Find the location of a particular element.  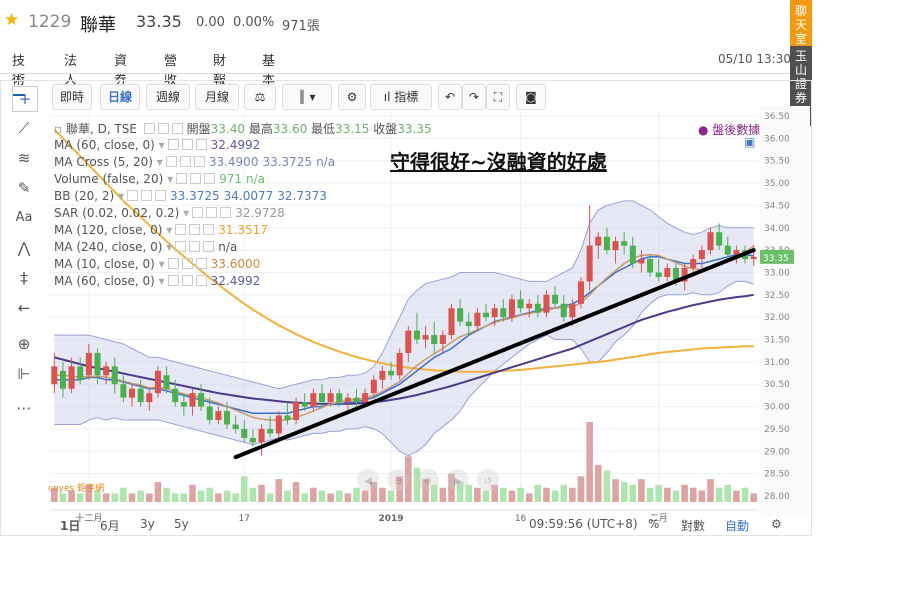

legend-settings-icon is located at coordinates (163, 128).